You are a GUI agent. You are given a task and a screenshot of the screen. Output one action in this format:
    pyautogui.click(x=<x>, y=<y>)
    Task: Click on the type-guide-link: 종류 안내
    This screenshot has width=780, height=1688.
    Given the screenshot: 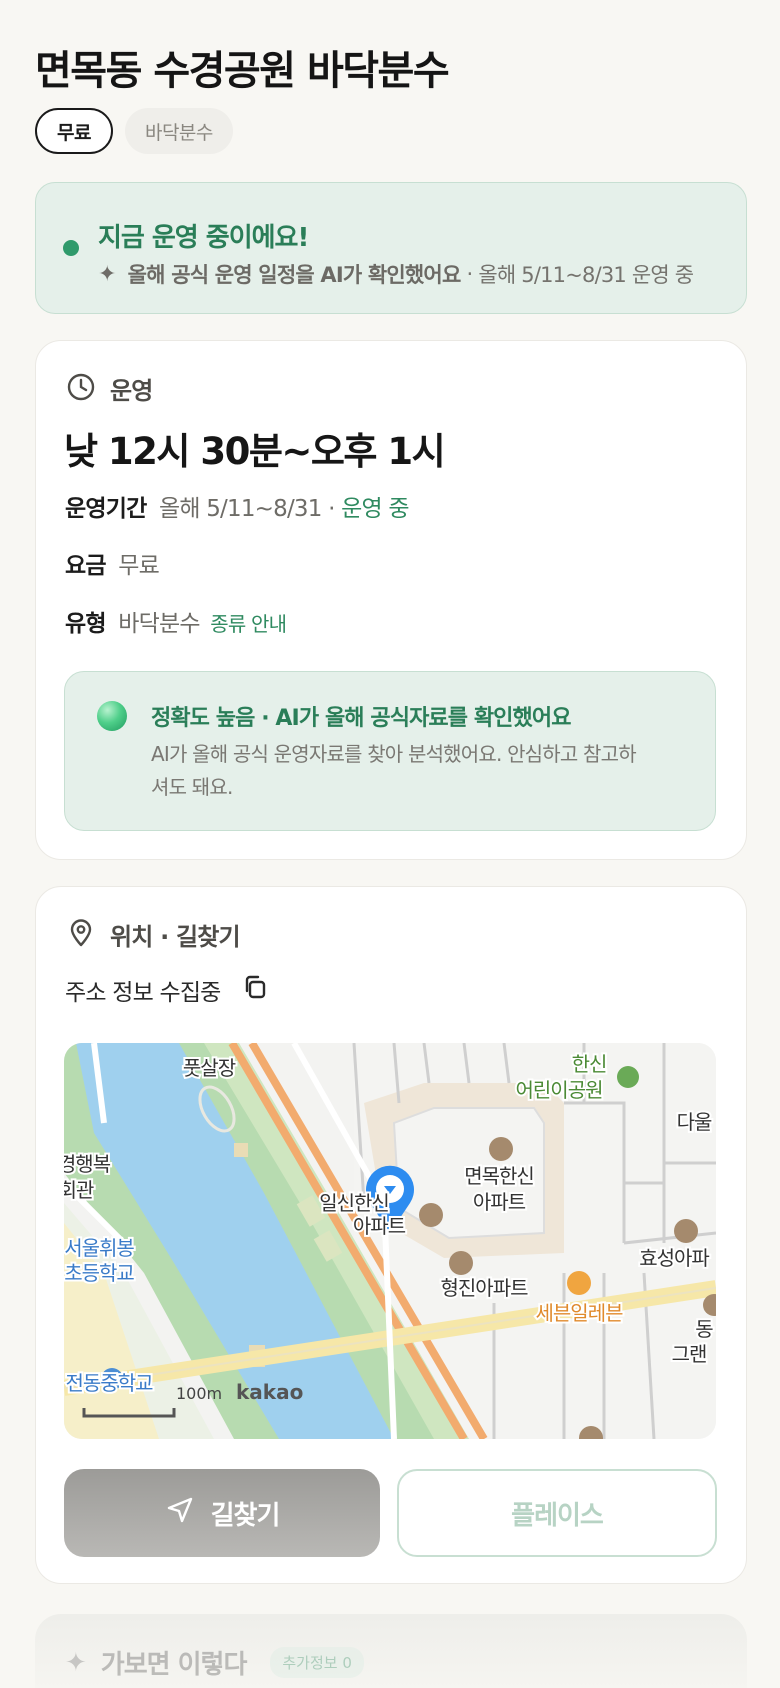 What is the action you would take?
    pyautogui.click(x=248, y=624)
    